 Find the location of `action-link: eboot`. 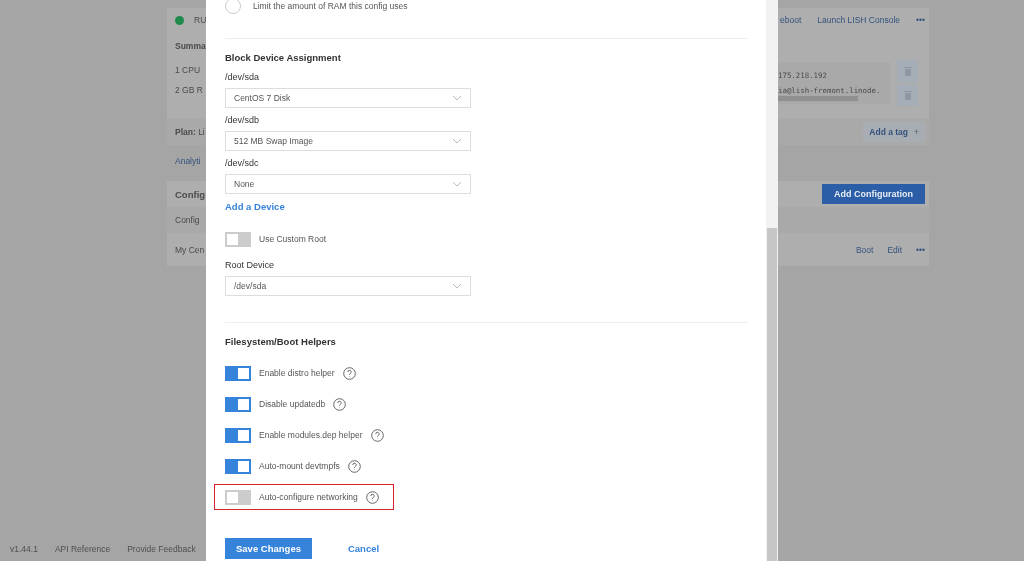

action-link: eboot is located at coordinates (791, 20).